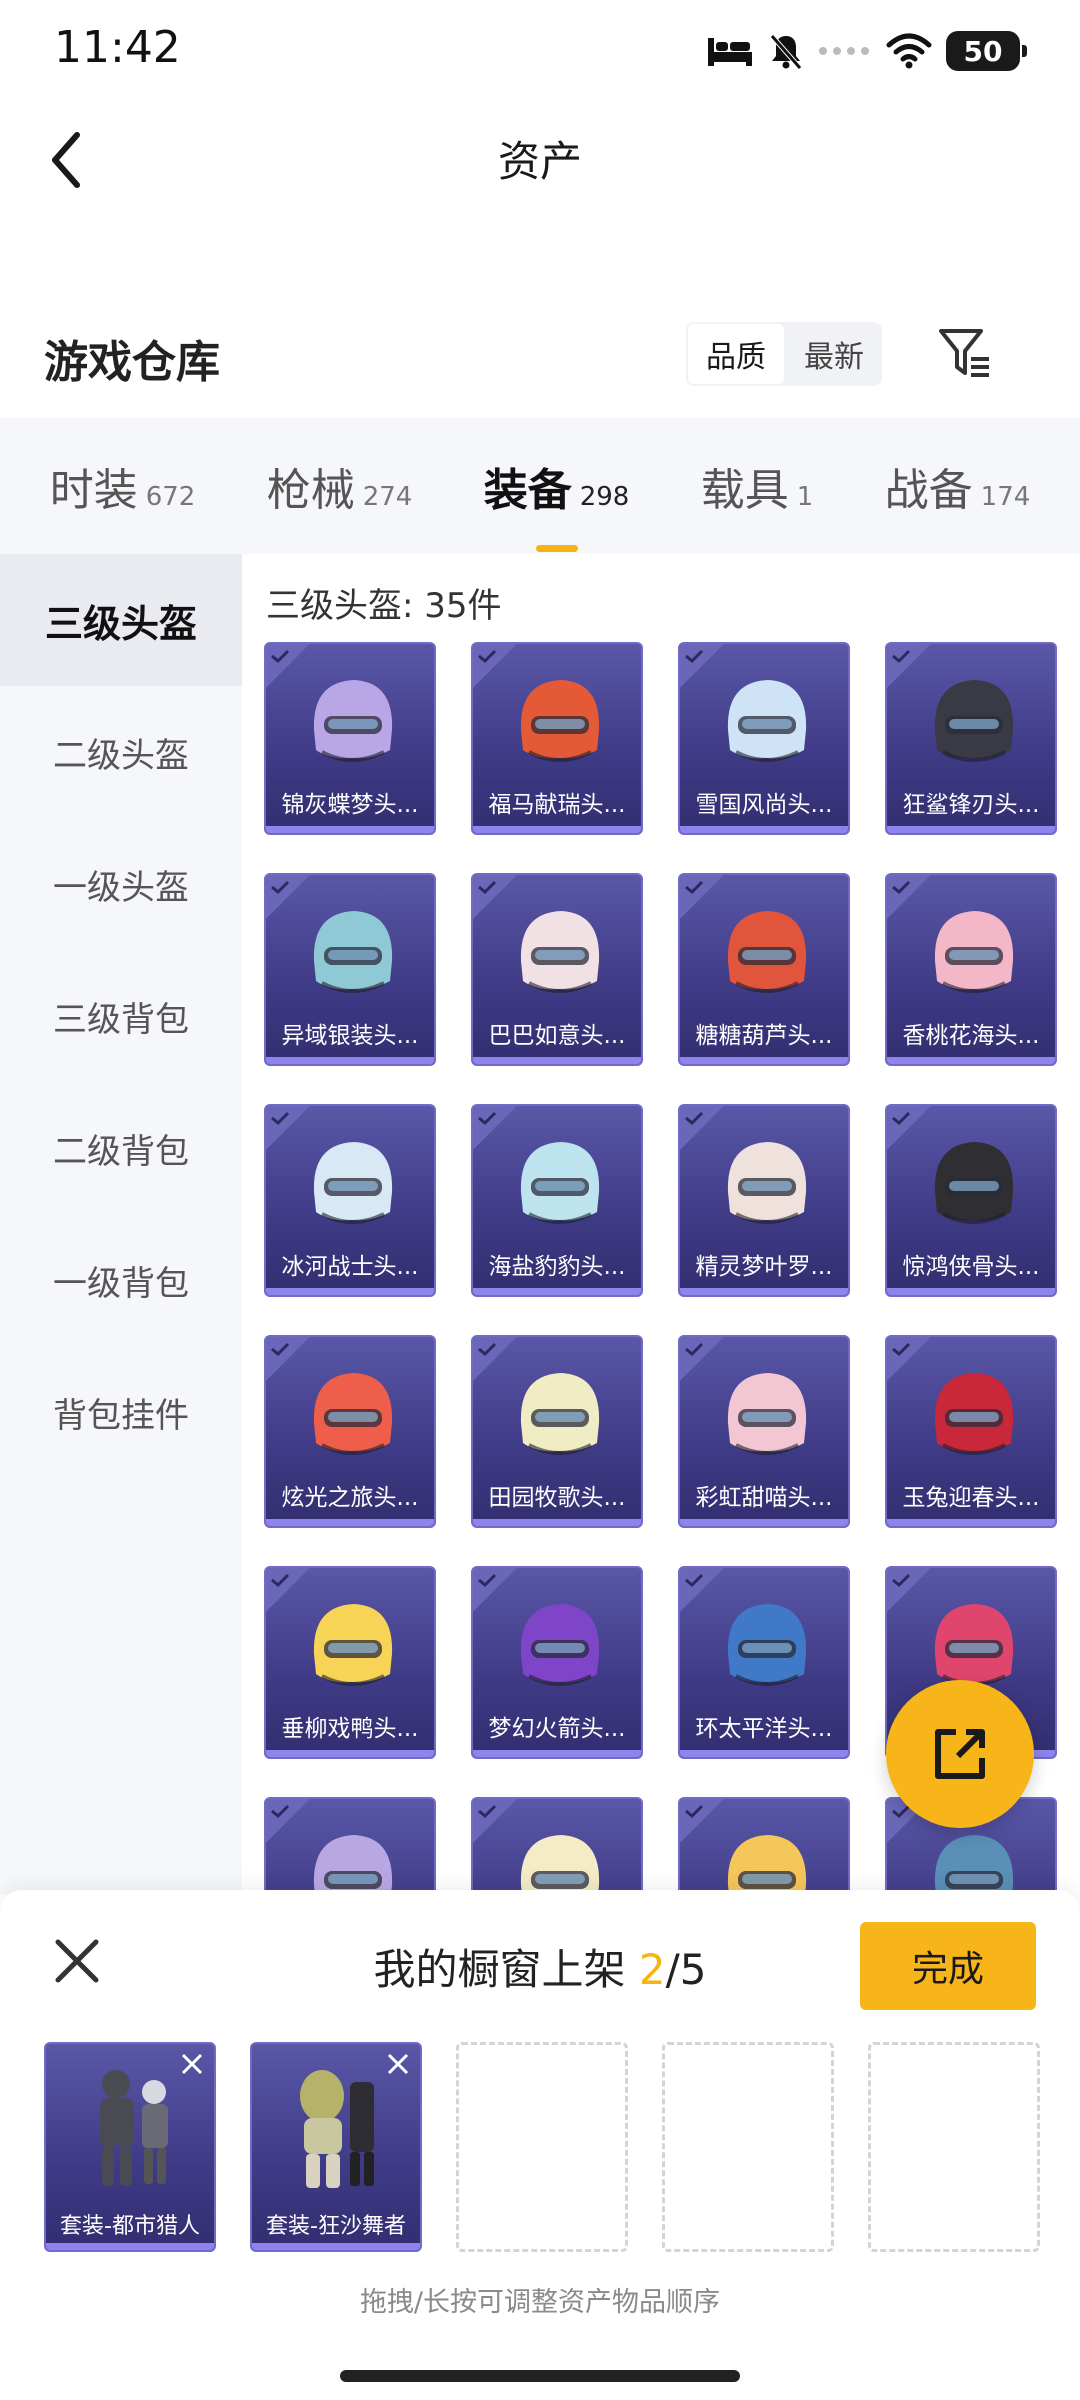 The width and height of the screenshot is (1080, 2400). I want to click on share-icon, so click(960, 1754).